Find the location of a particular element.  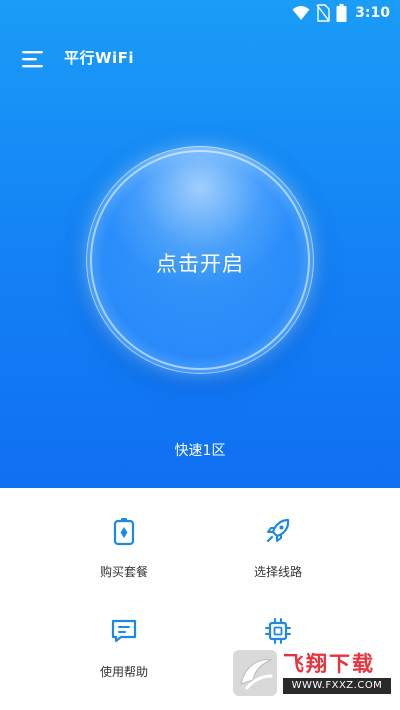

choose-route-label: 选择线路 is located at coordinates (277, 572).